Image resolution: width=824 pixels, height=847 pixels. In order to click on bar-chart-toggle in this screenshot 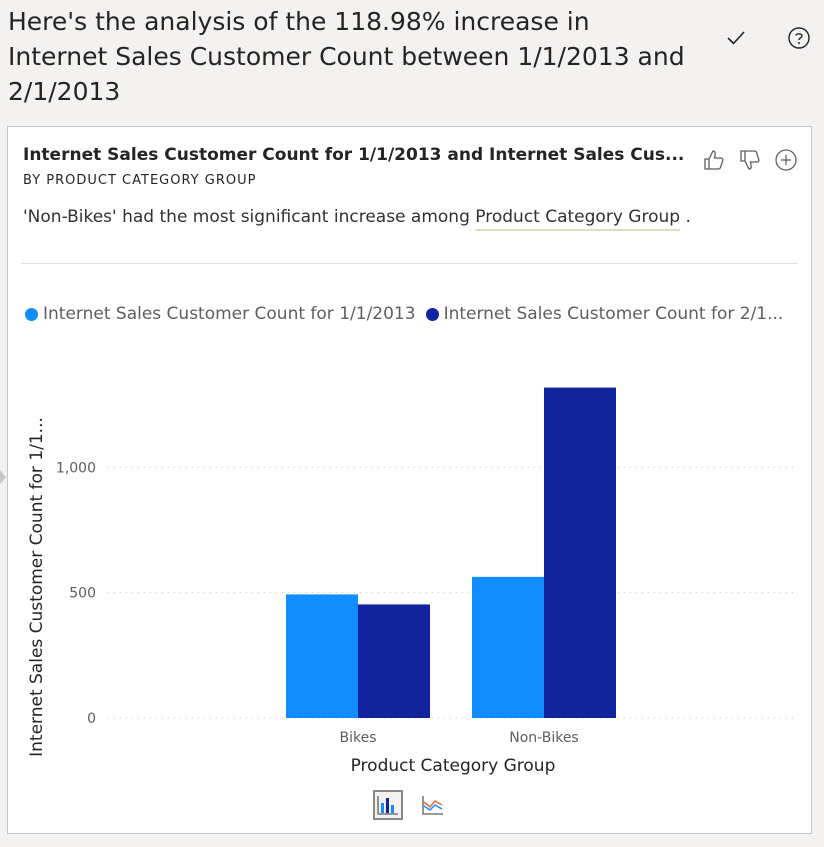, I will do `click(388, 805)`.